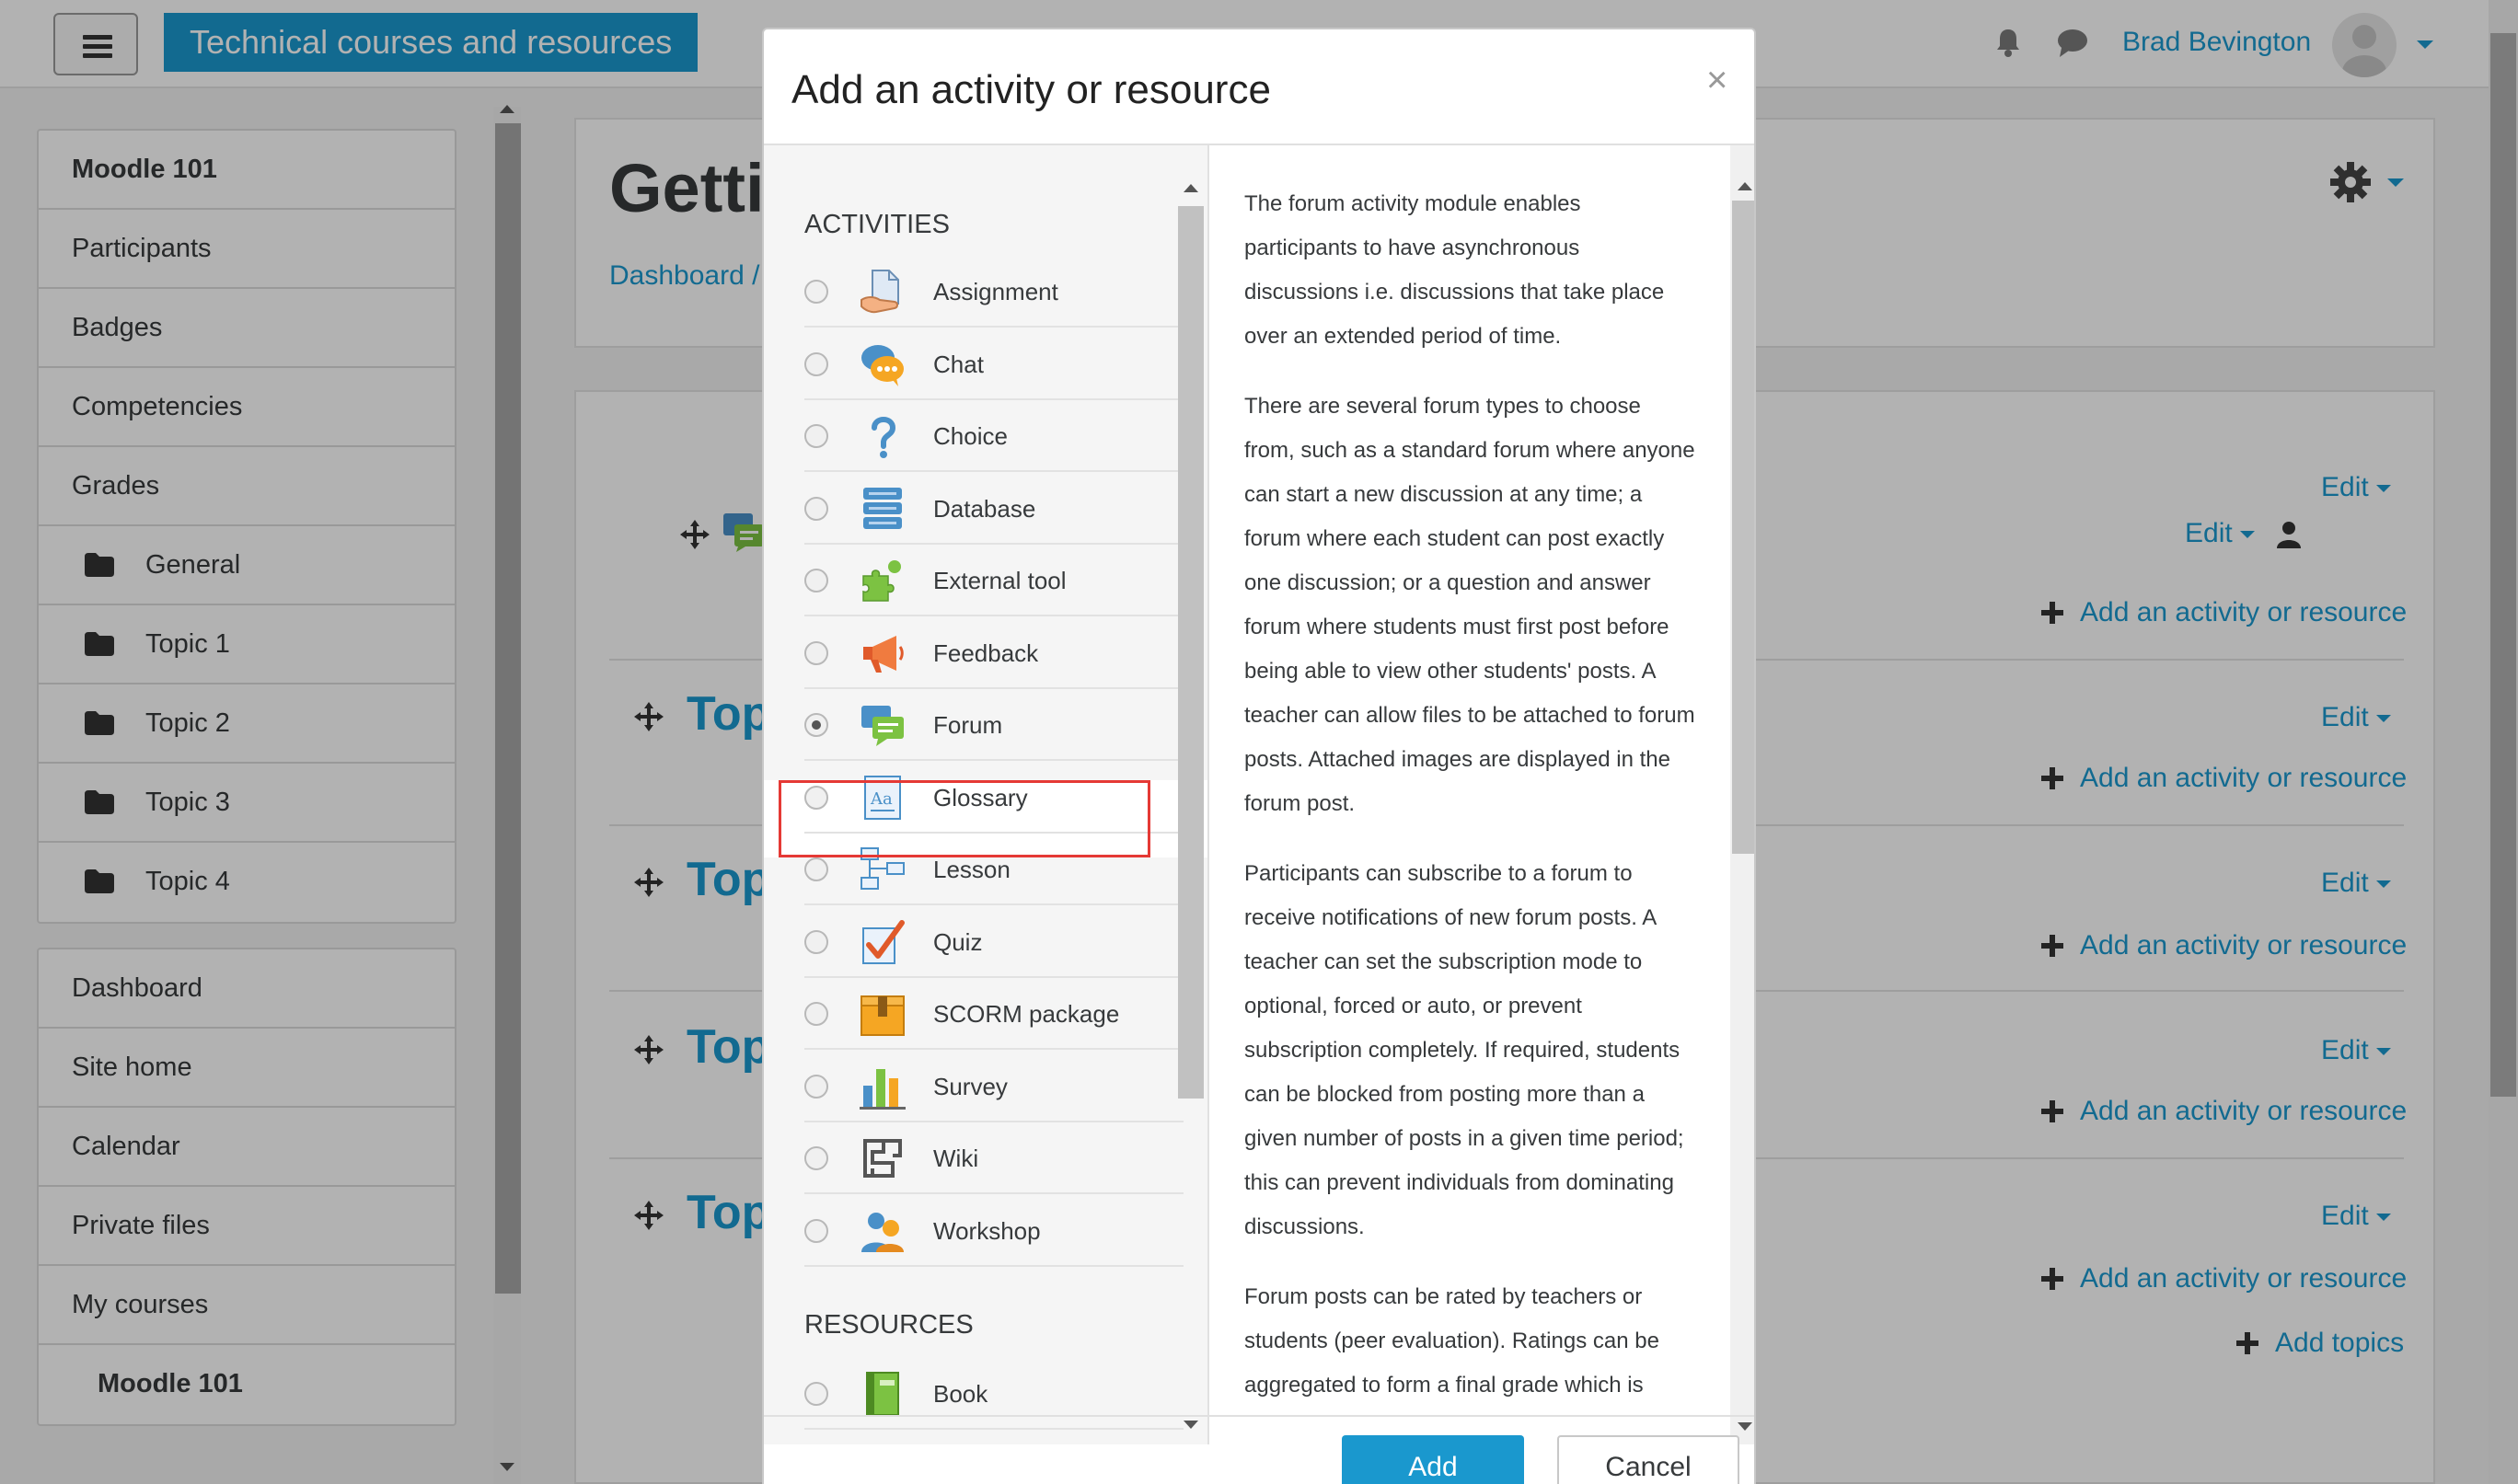 The height and width of the screenshot is (1484, 2518). Describe the element at coordinates (1191, 652) in the screenshot. I see `options-scrollbar-thumb` at that location.